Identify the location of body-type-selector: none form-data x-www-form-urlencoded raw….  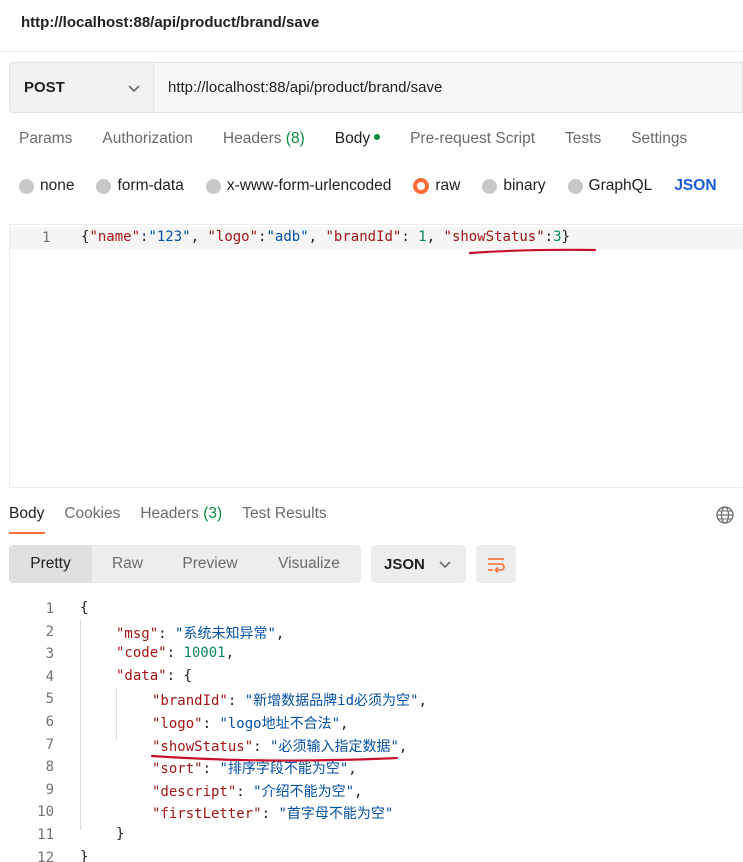
(368, 186).